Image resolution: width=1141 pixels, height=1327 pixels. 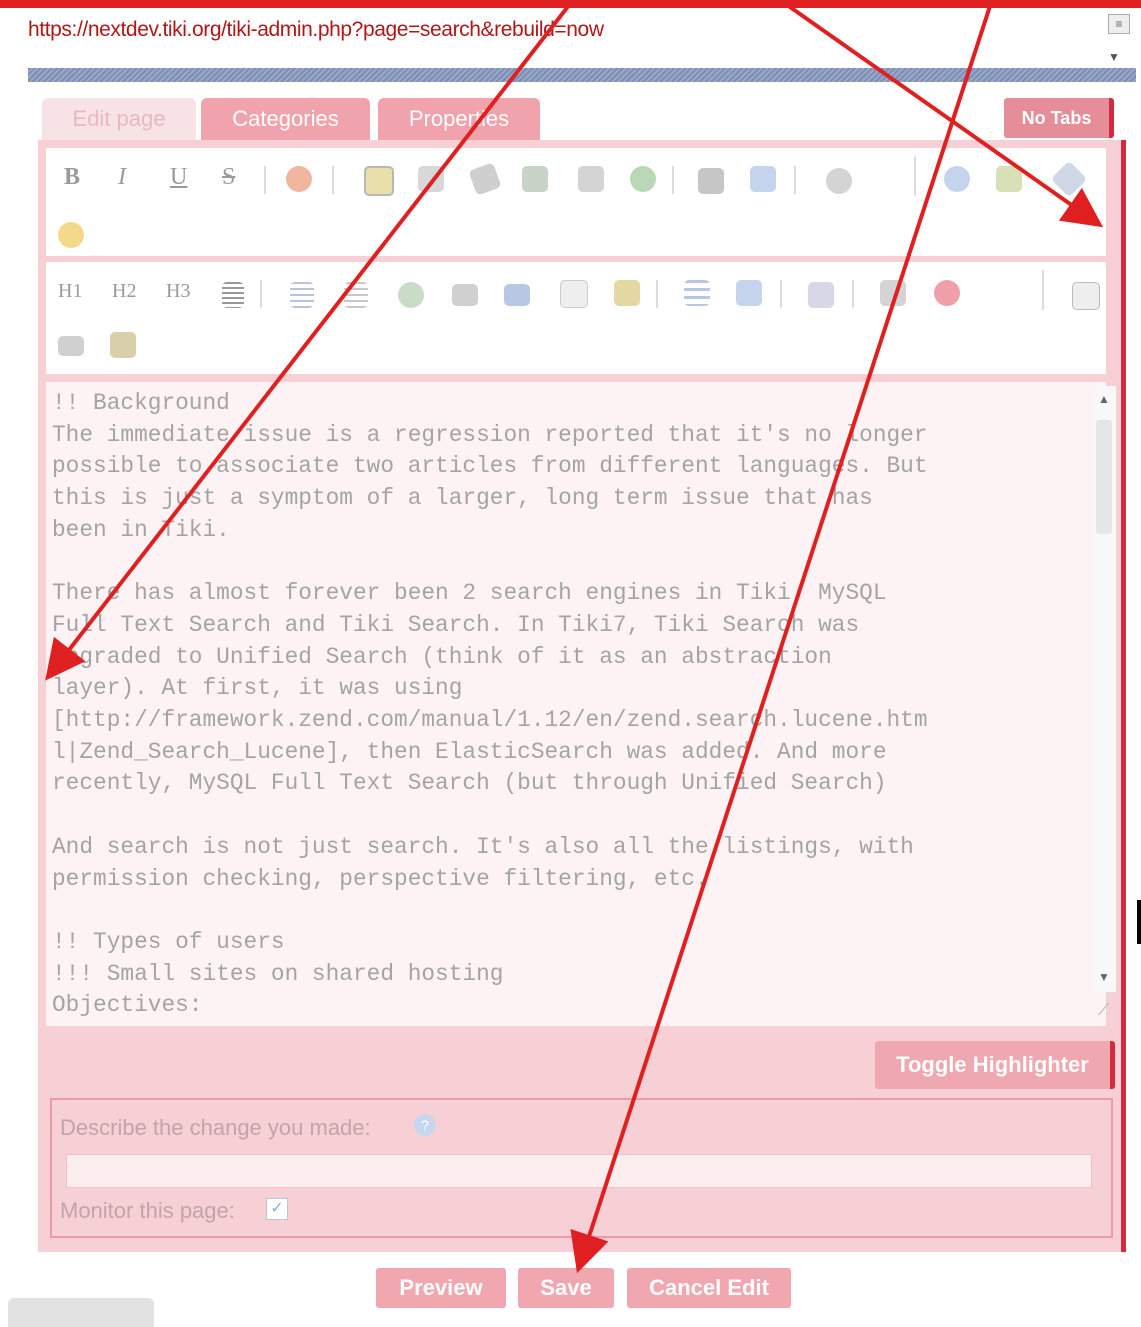 I want to click on color-palette-icon, so click(x=299, y=179).